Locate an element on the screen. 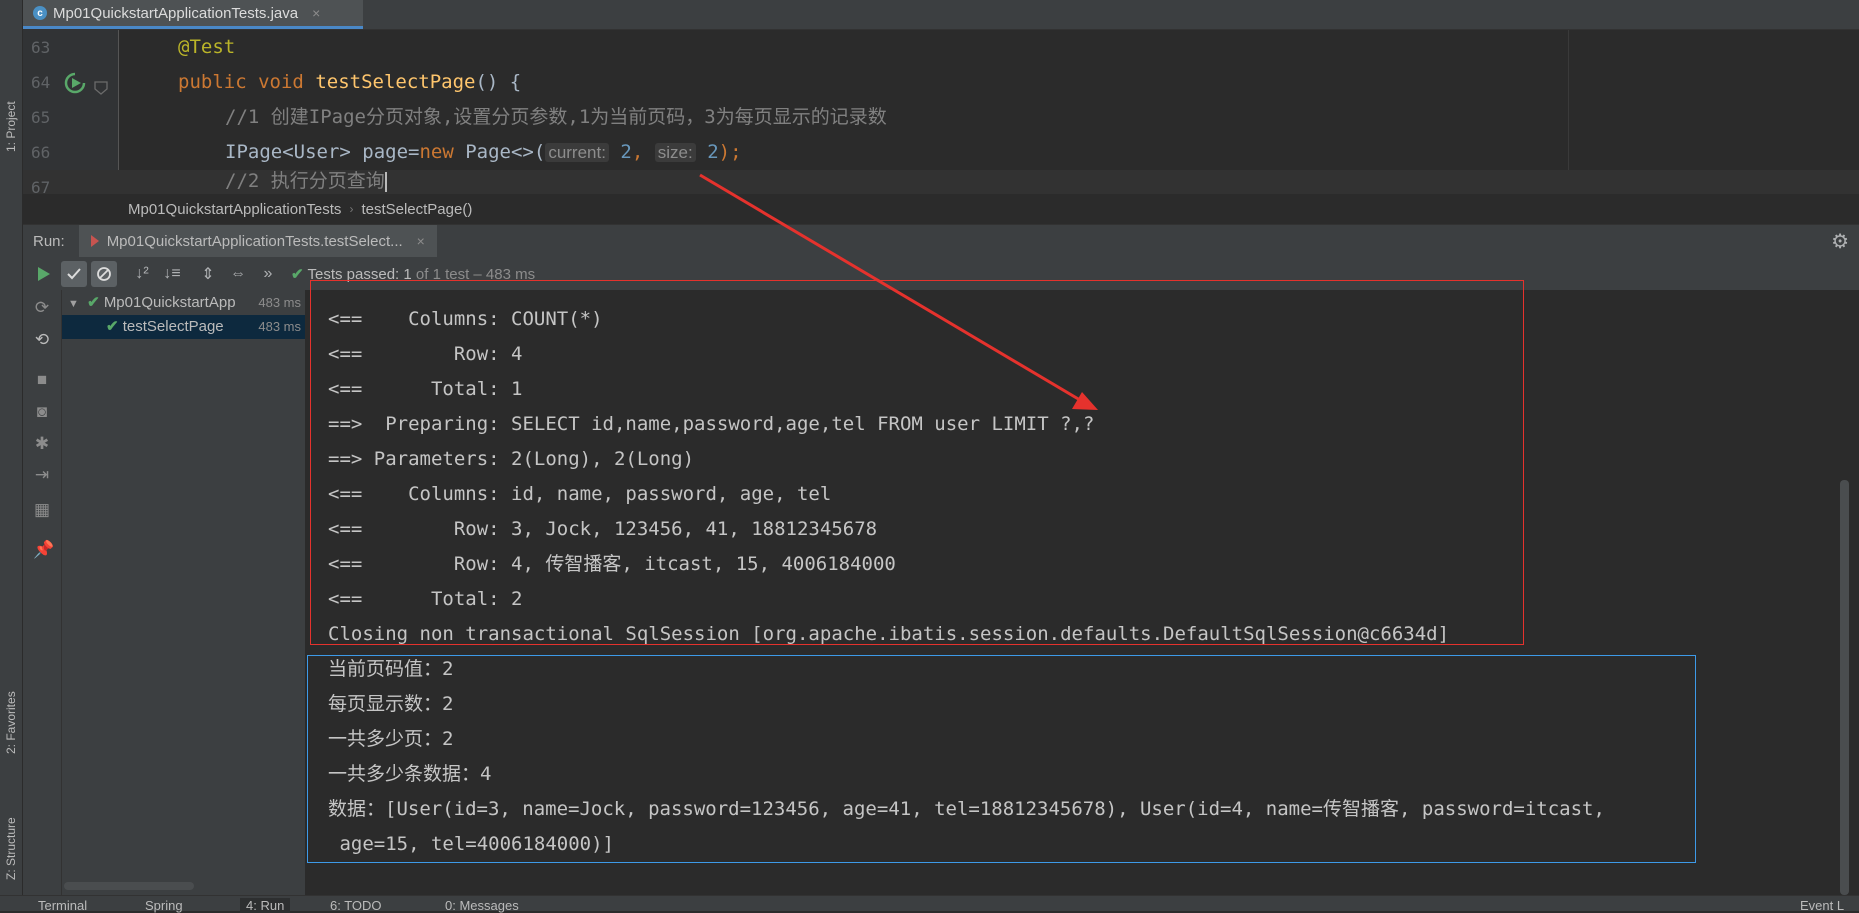  favorites-tool-tab-label: 2: Favorites is located at coordinates (11, 722).